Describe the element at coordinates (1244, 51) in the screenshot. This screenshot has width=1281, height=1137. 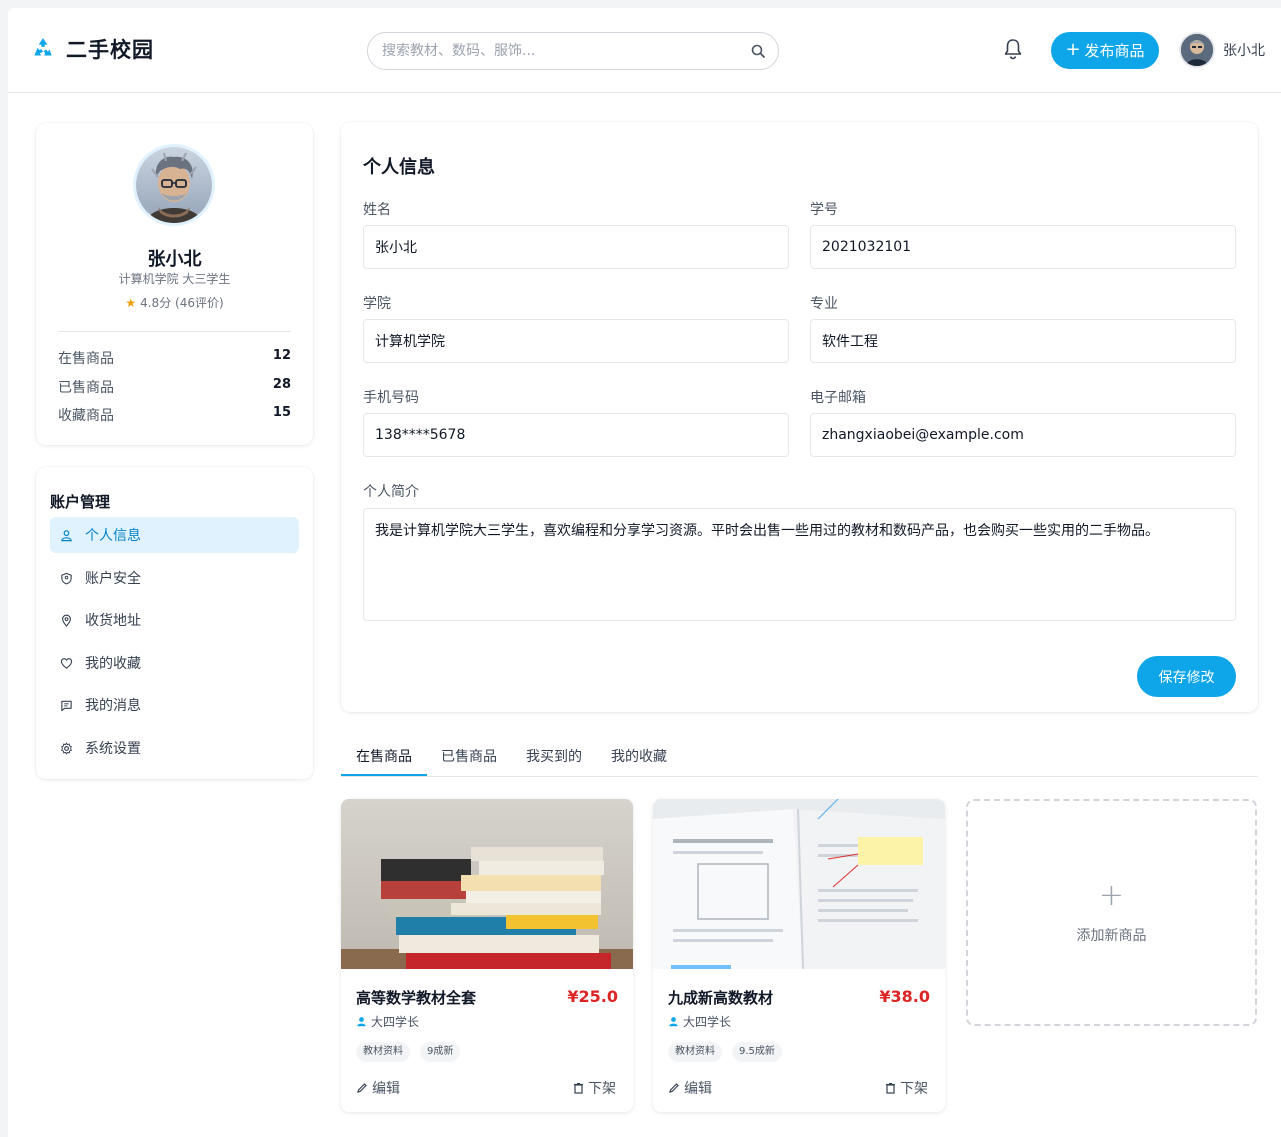
I see `user-name: 张小北` at that location.